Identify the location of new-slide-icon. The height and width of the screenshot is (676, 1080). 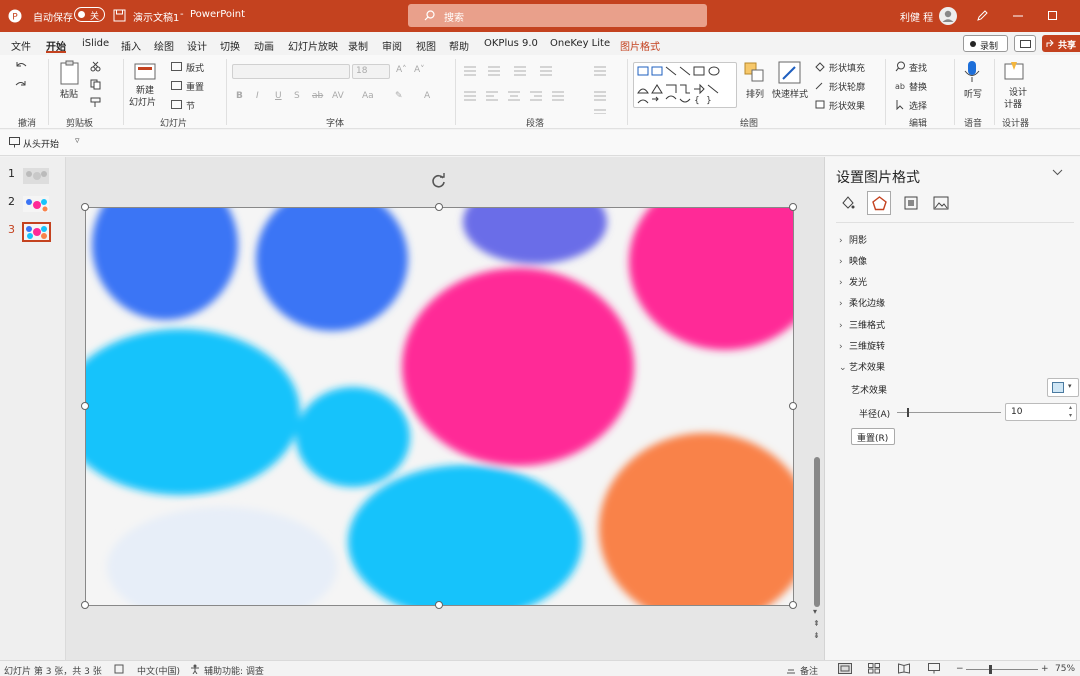
(146, 71).